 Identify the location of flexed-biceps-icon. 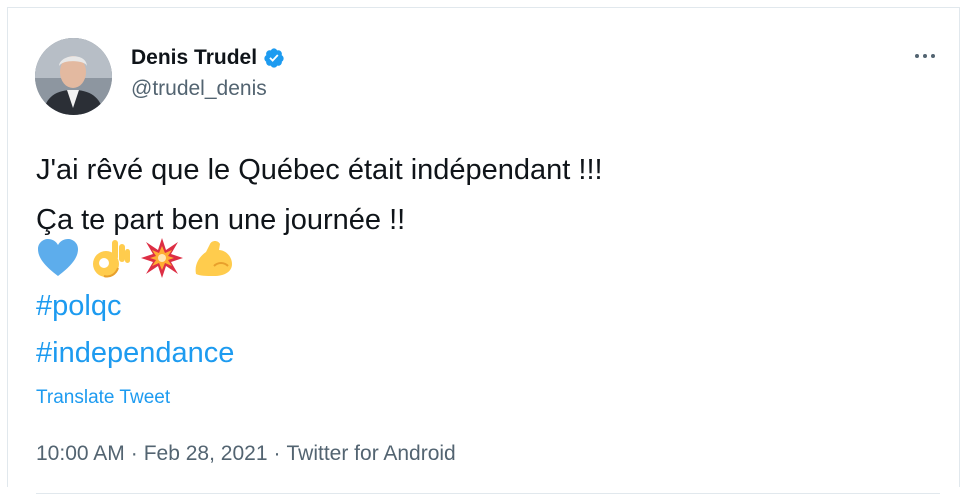
(214, 258).